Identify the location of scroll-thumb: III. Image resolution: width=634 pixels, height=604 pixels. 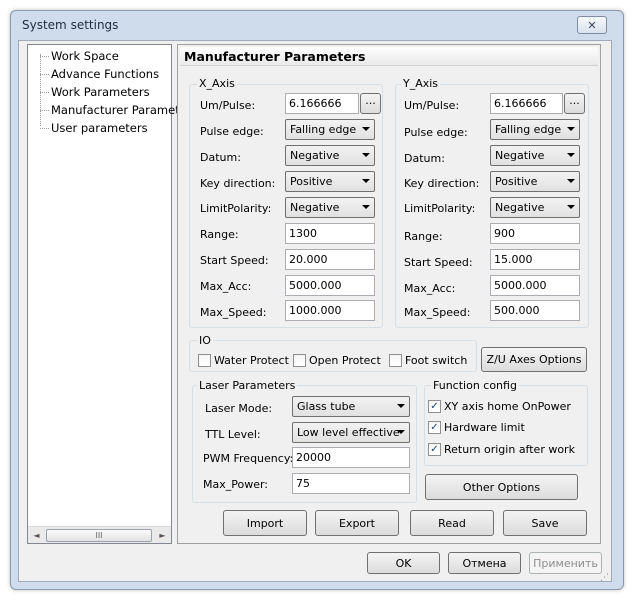
(99, 535).